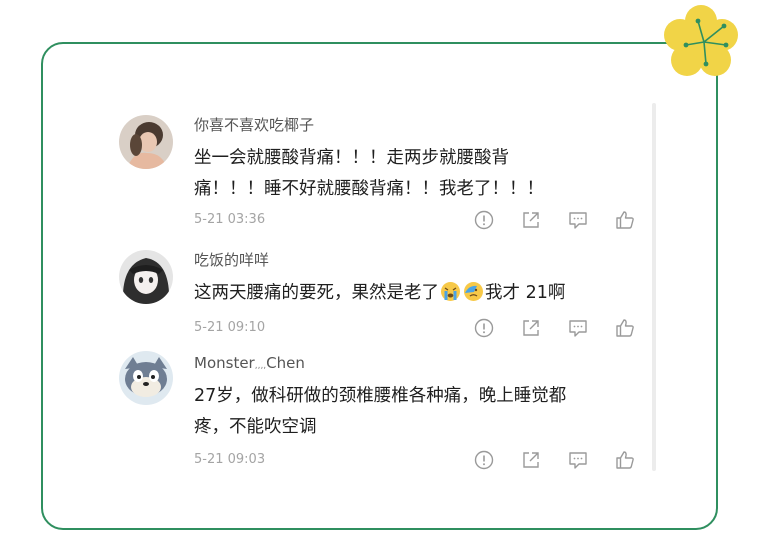 The width and height of the screenshot is (760, 534). Describe the element at coordinates (230, 459) in the screenshot. I see `comment-date: 5-21 09:03` at that location.